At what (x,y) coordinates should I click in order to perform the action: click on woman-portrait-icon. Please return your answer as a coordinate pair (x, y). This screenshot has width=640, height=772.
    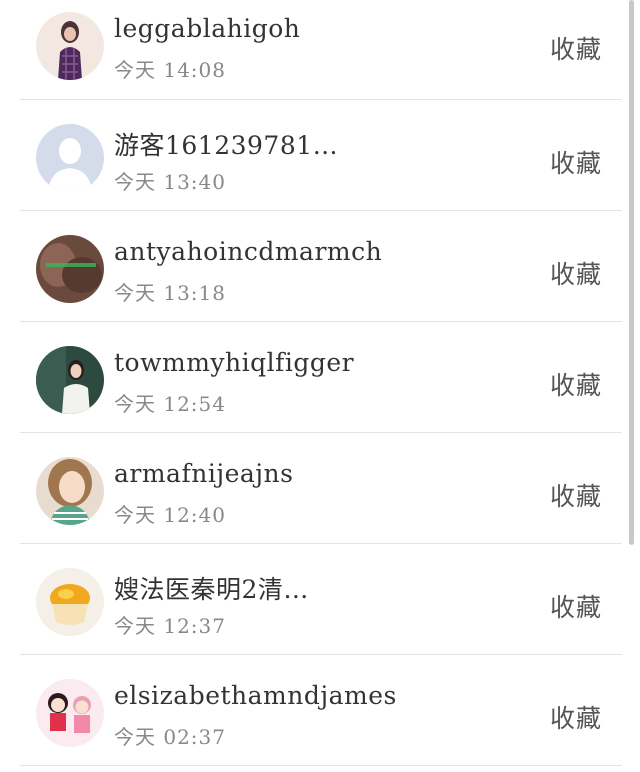
    Looking at the image, I should click on (70, 380).